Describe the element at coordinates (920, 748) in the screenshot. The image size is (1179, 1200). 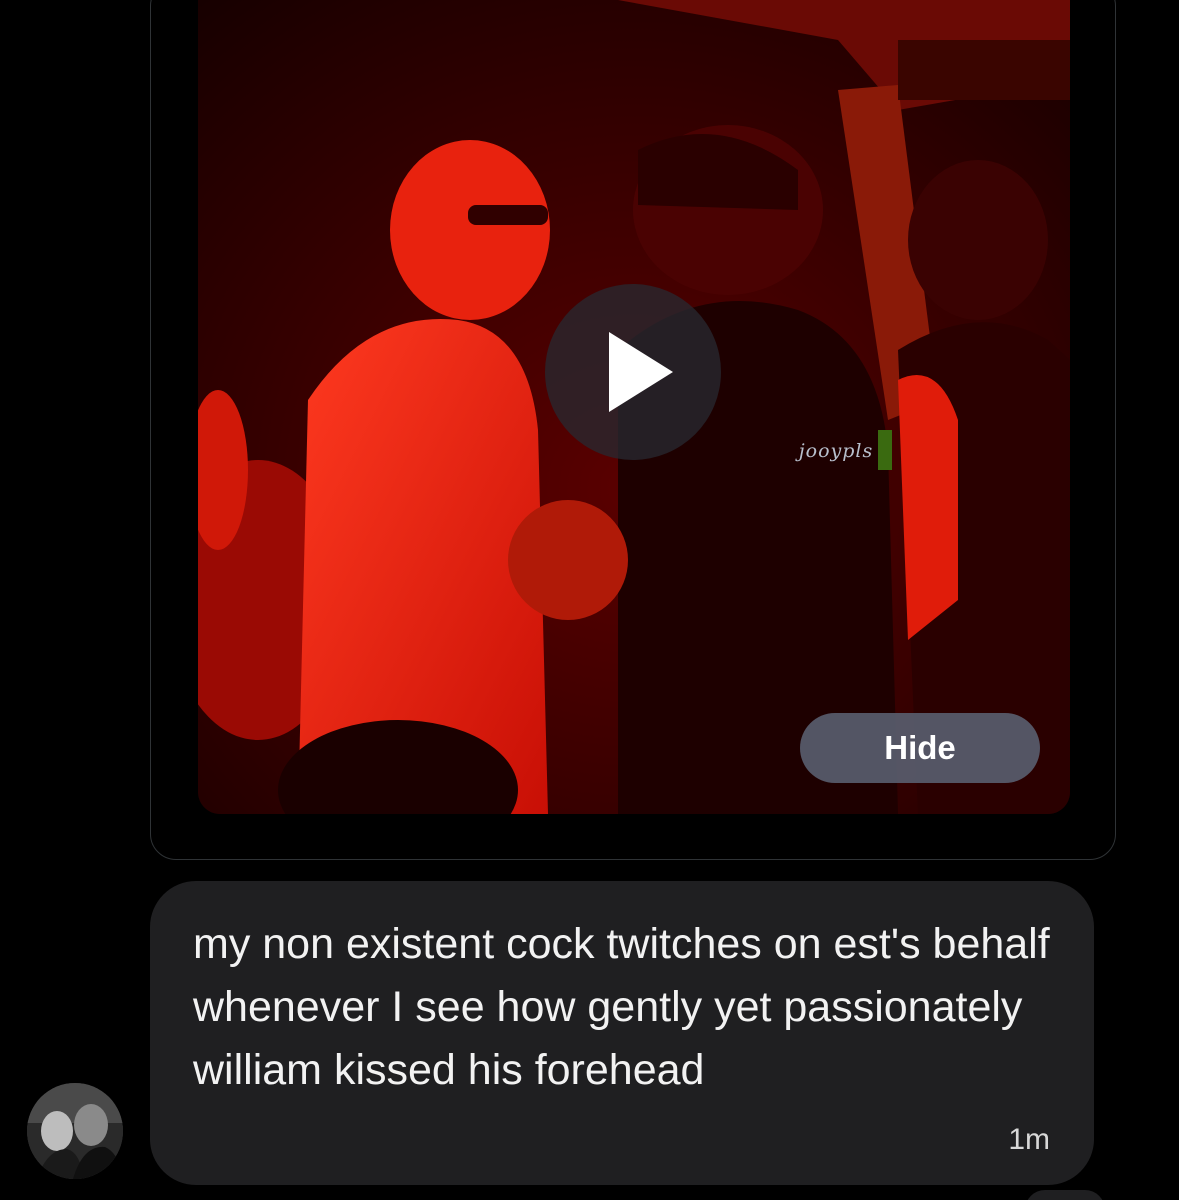
I see `hide-button: Hide` at that location.